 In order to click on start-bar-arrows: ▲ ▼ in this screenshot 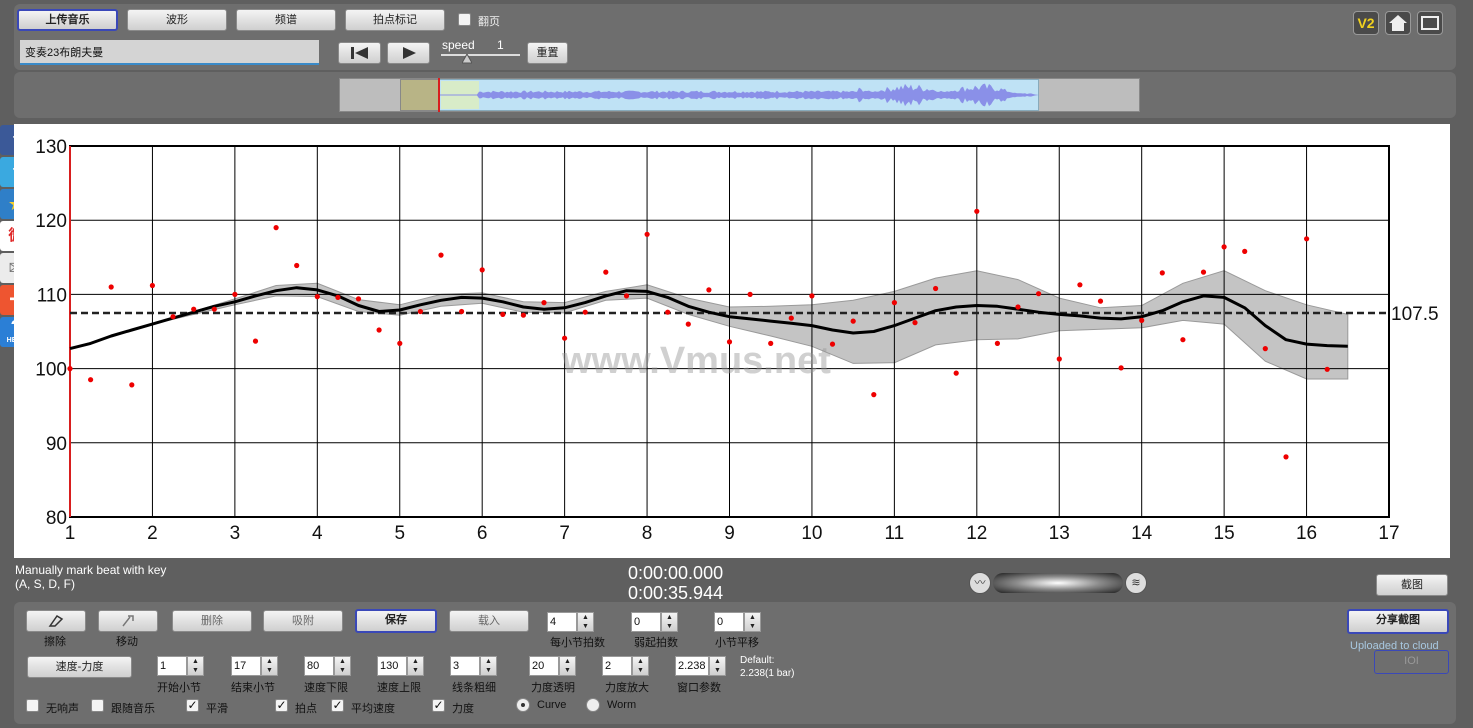, I will do `click(195, 666)`.